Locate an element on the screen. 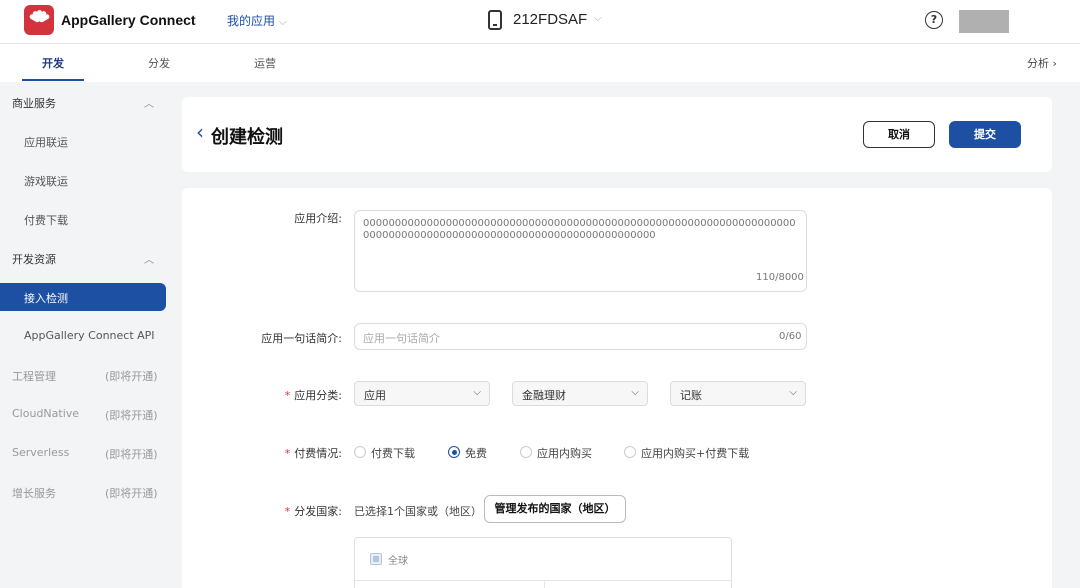  country-summary: 已选择1个国家或（地区） is located at coordinates (418, 511).